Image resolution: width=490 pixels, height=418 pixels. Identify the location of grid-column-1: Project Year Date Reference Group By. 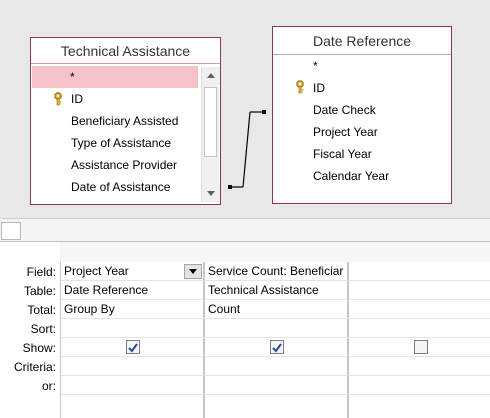
(132, 340).